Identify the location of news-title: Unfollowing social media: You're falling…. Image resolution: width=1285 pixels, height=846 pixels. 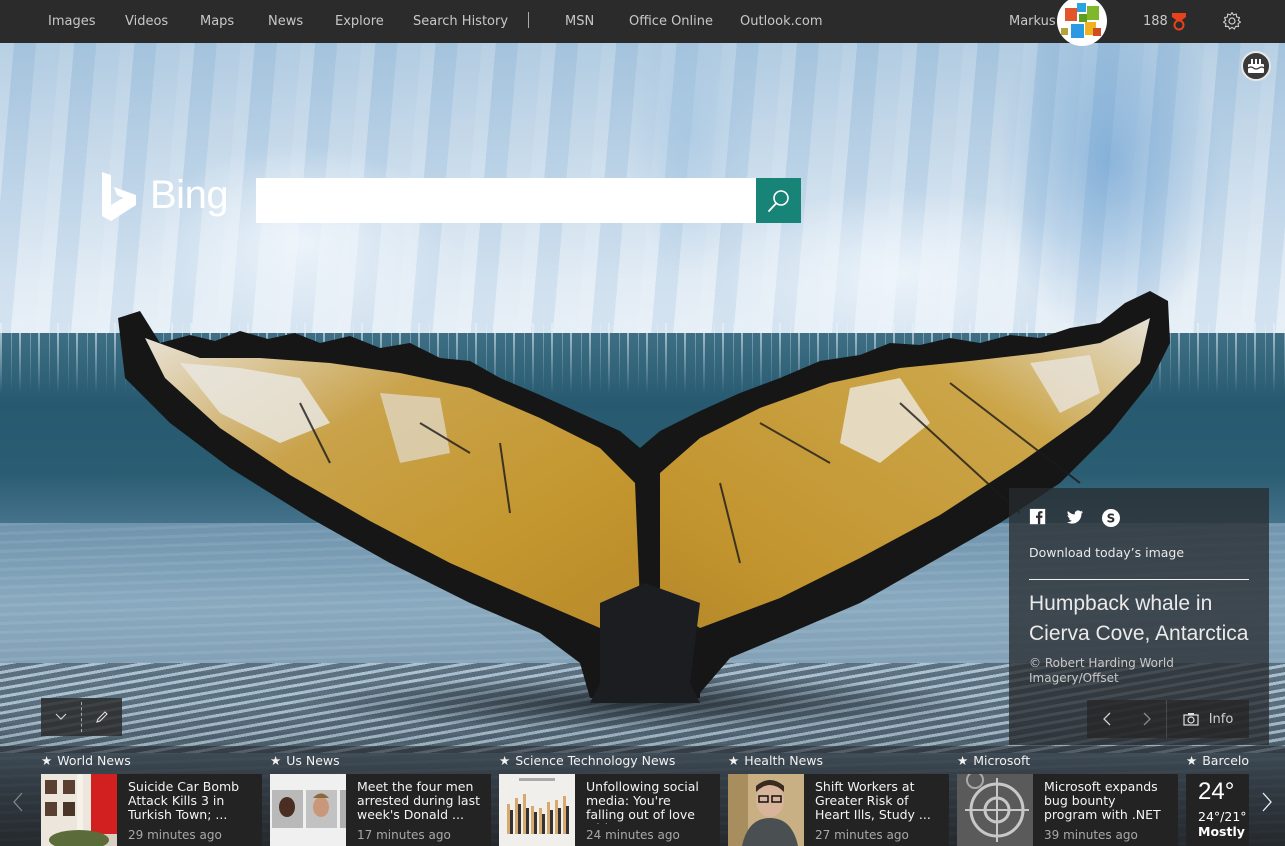
(642, 802).